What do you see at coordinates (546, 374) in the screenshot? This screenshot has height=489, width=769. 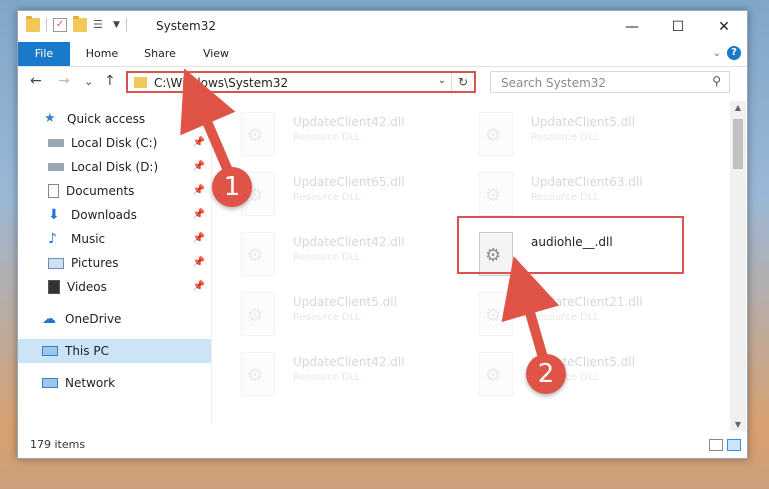 I see `step-2-badge: 2` at bounding box center [546, 374].